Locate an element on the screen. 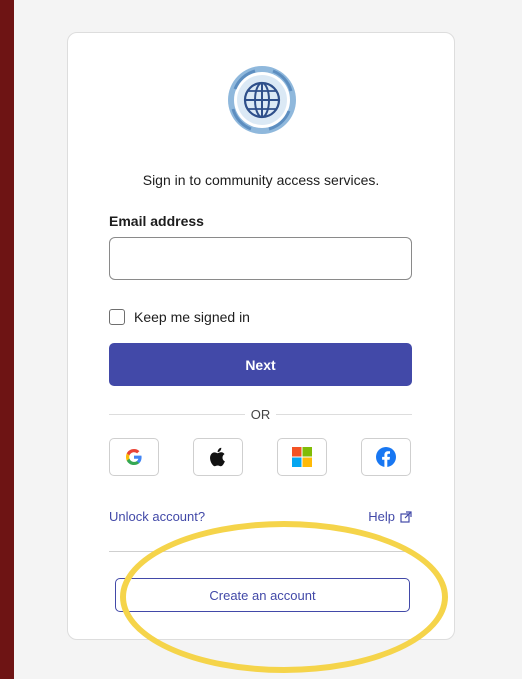 This screenshot has width=522, height=679. or-divider: OR is located at coordinates (260, 414).